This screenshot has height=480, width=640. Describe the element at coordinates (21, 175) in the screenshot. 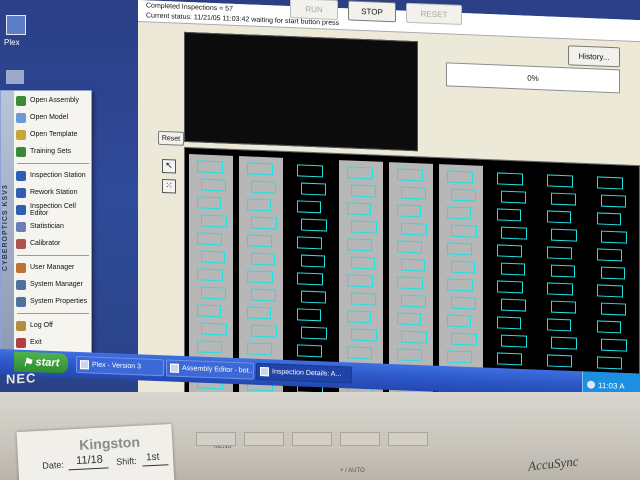

I see `inspection-station-icon` at that location.